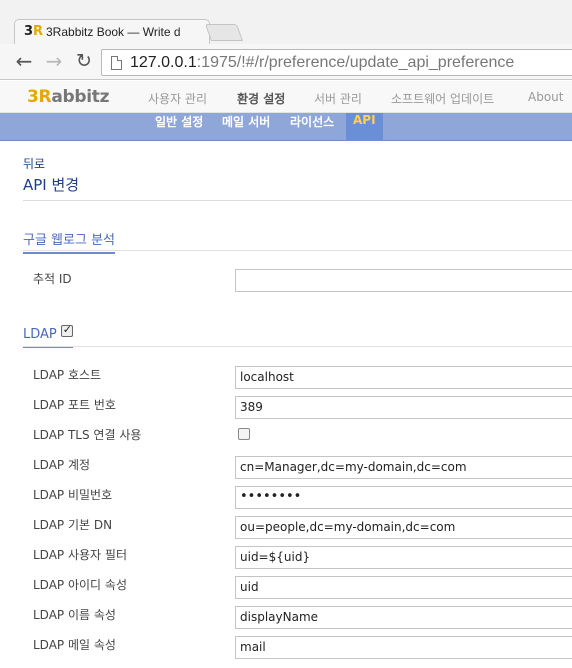 The height and width of the screenshot is (668, 572). What do you see at coordinates (403, 467) in the screenshot?
I see `ldap-account-input: cn=Manager,dc=my-domain,dc=com` at bounding box center [403, 467].